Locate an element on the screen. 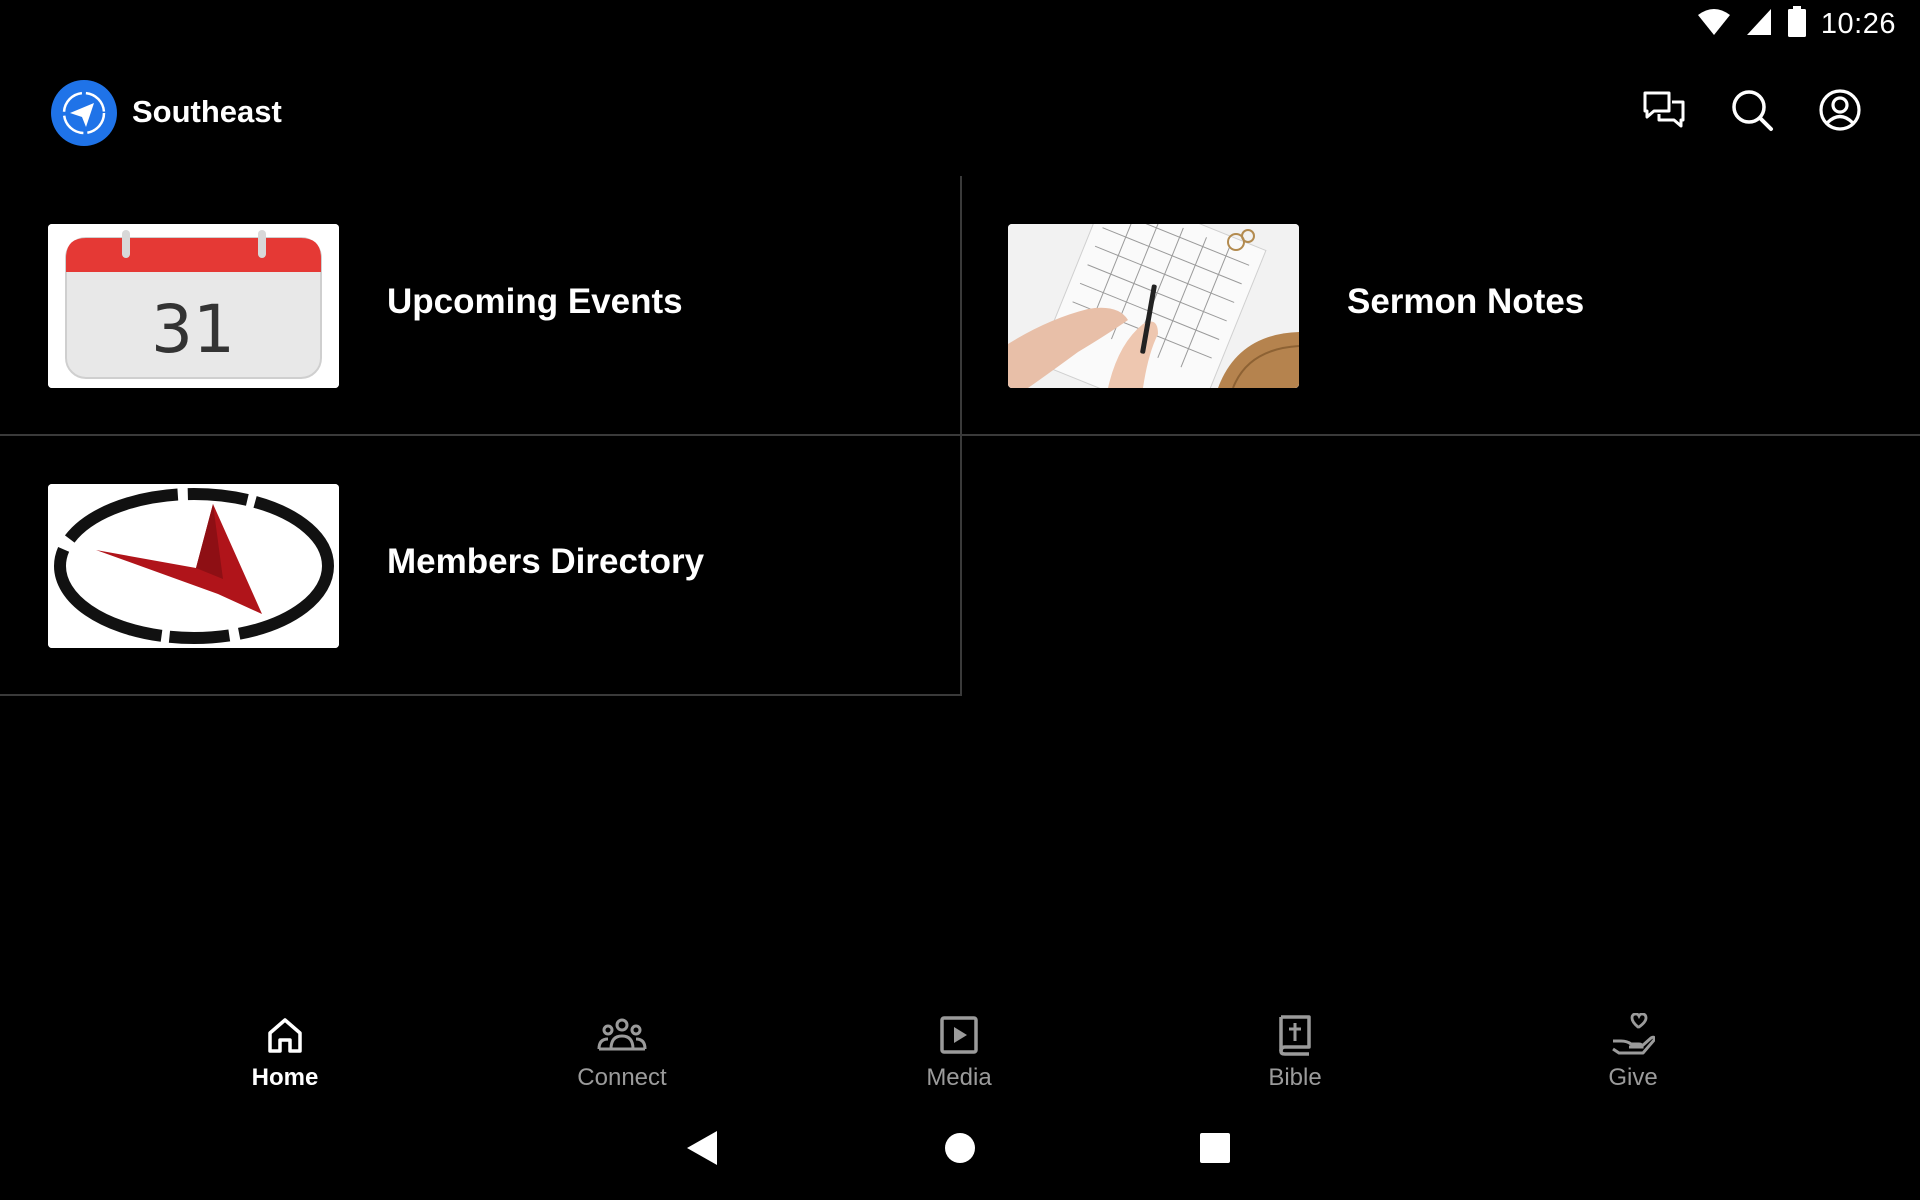 This screenshot has width=1920, height=1200. status-bar: 10:26 is located at coordinates (960, 25).